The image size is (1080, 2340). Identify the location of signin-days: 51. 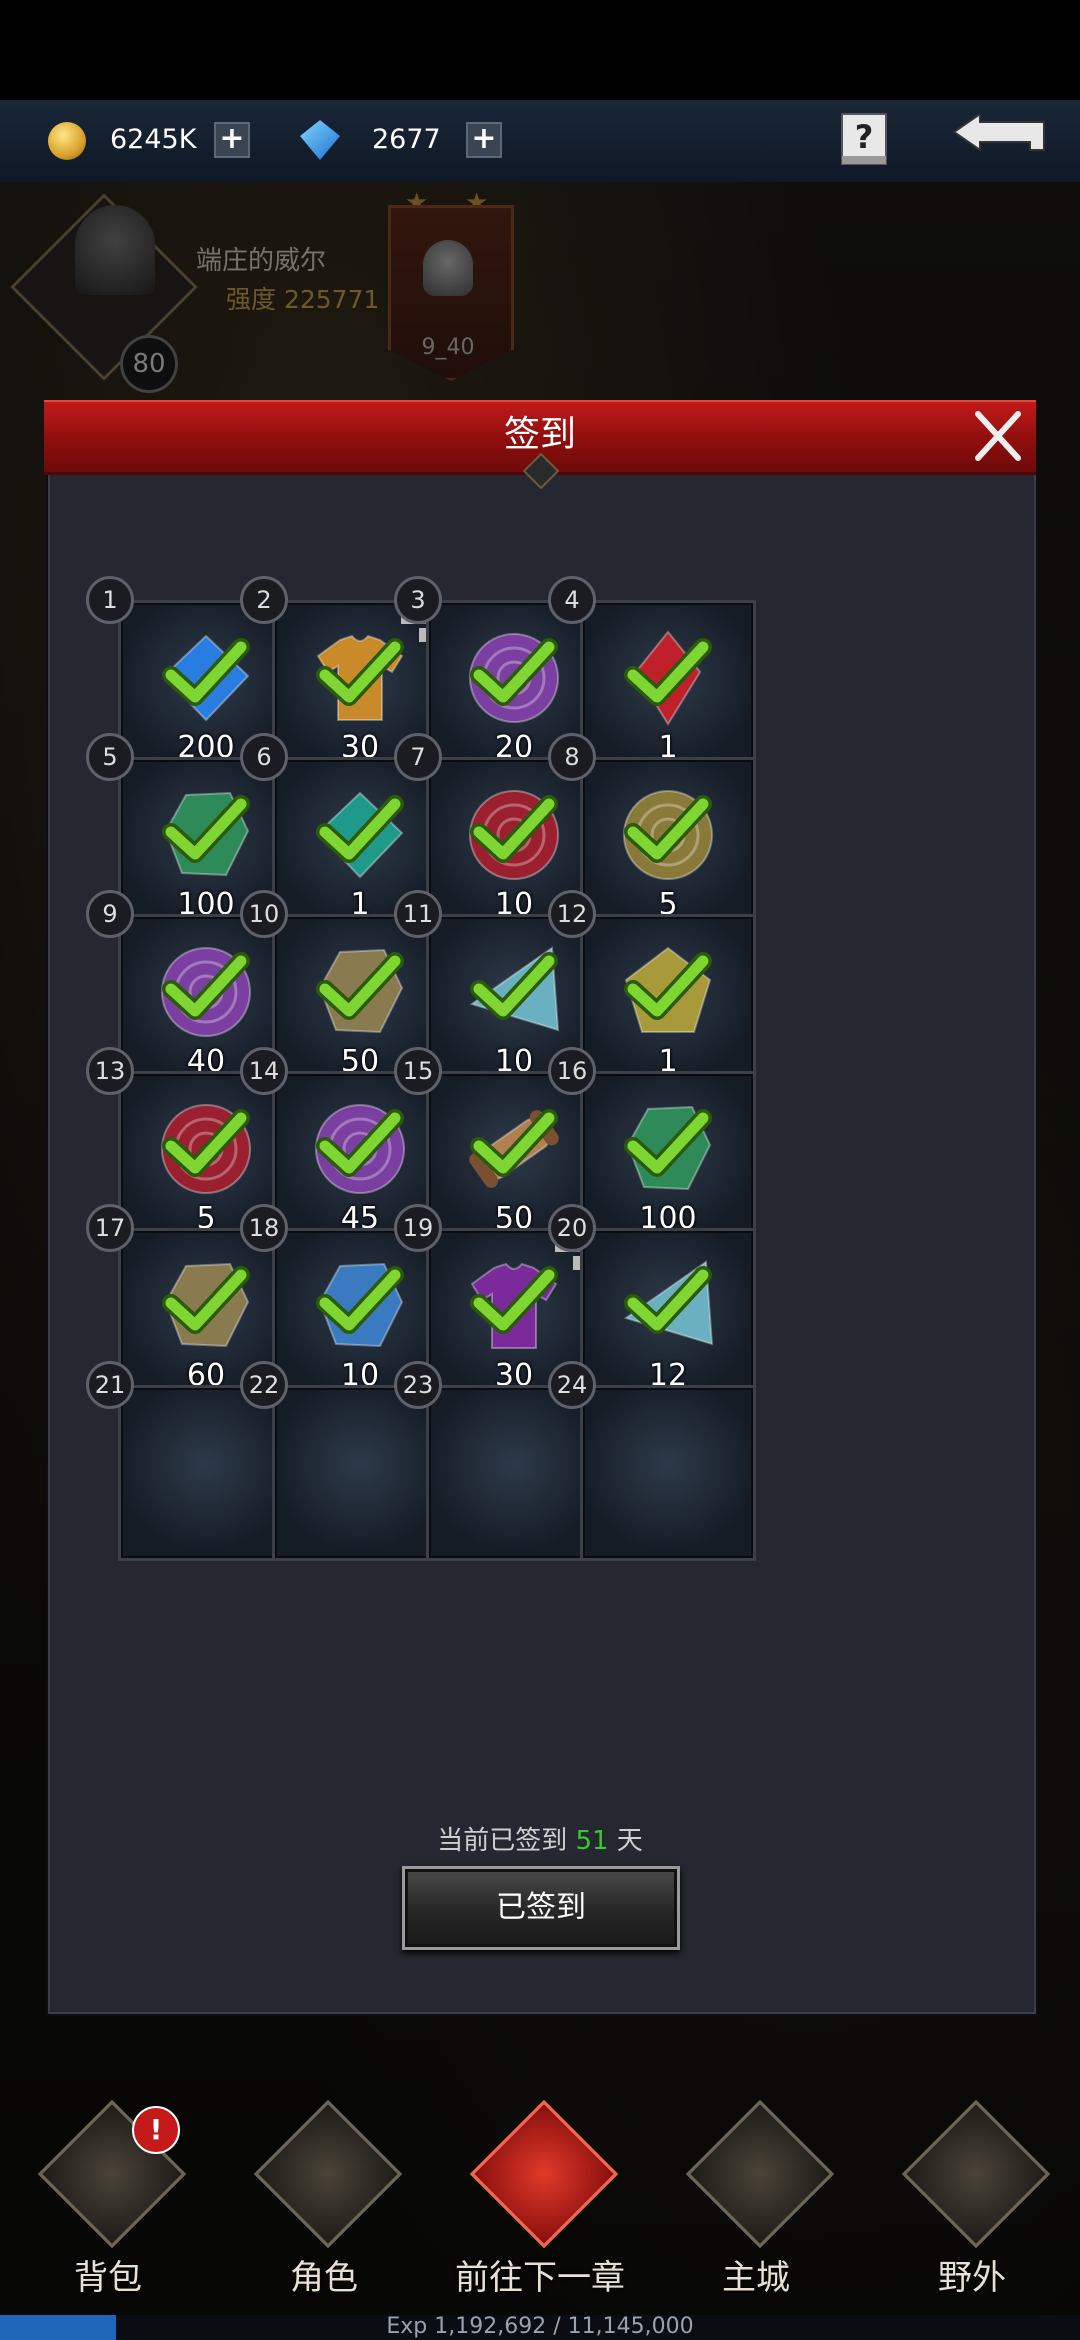
(592, 1841).